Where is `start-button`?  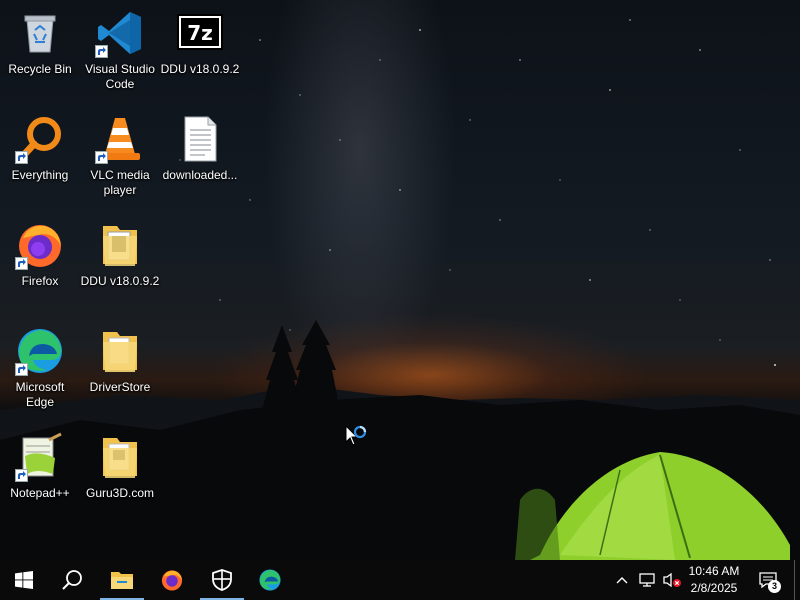 start-button is located at coordinates (24, 580).